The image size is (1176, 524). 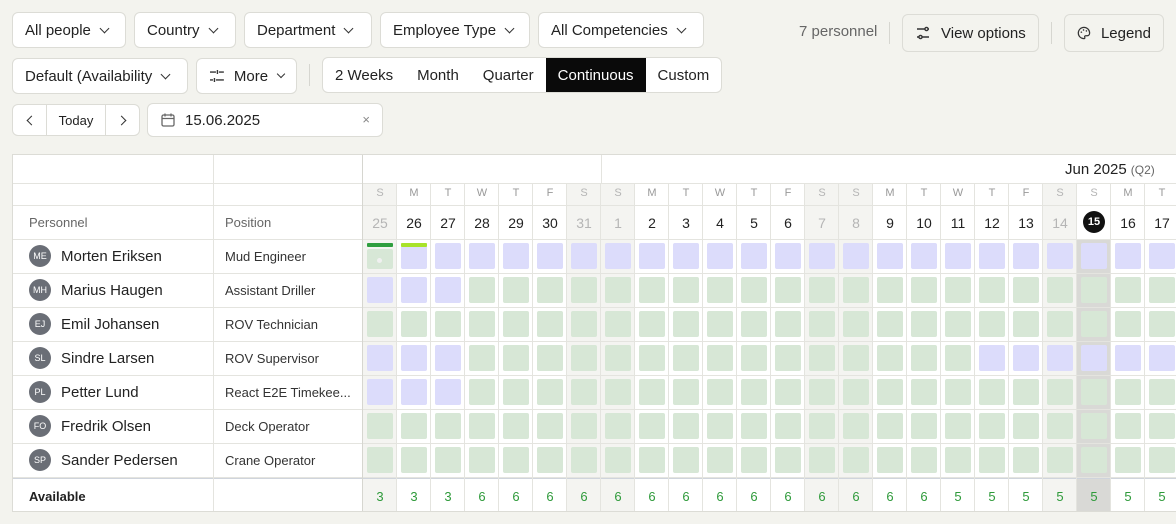 What do you see at coordinates (595, 75) in the screenshot?
I see `range-continuous: Continuous` at bounding box center [595, 75].